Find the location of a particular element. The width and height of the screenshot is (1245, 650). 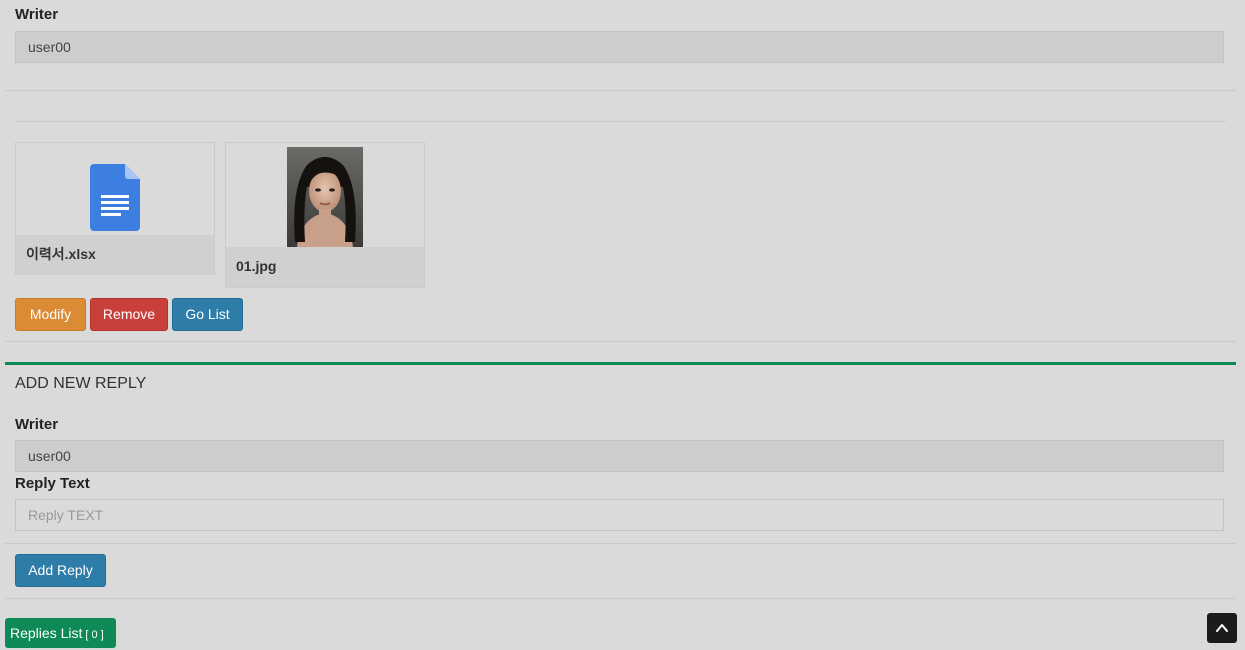

attachment-name: 01.jpg is located at coordinates (325, 267).